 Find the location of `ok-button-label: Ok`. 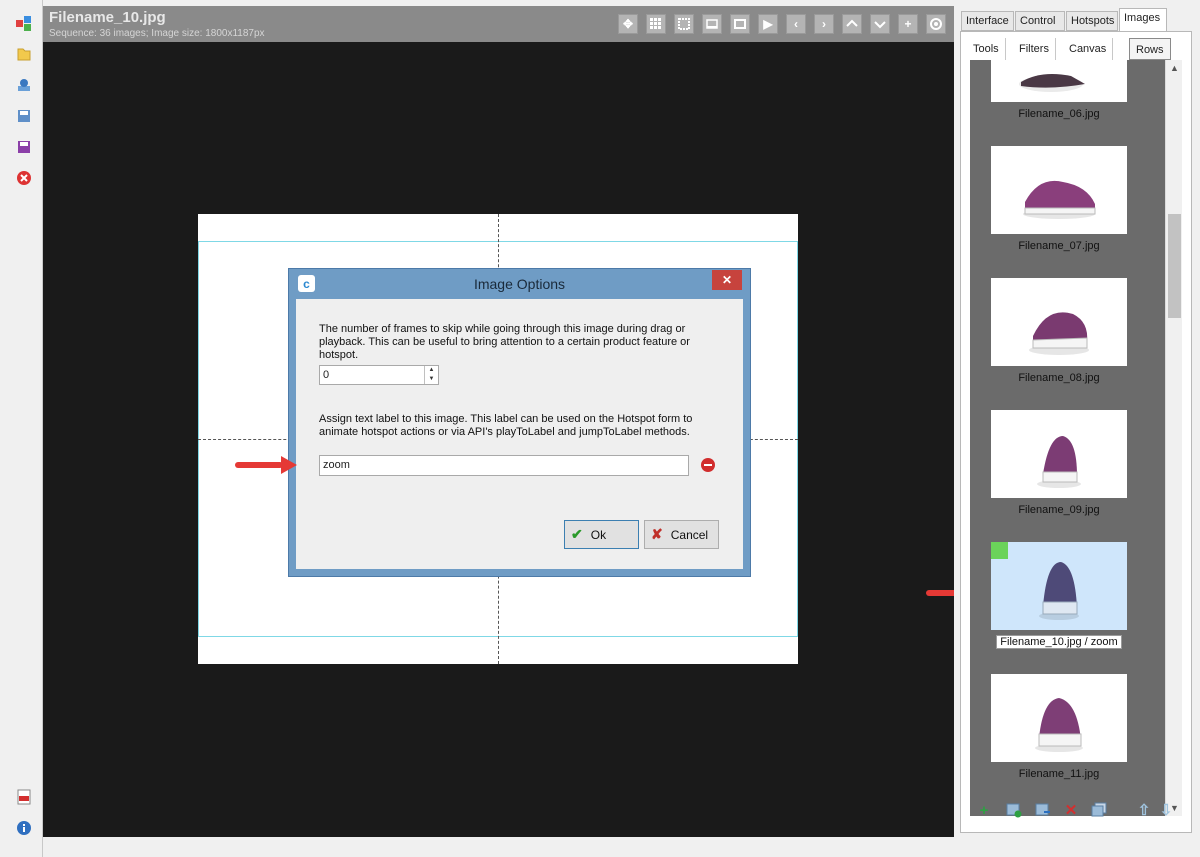

ok-button-label: Ok is located at coordinates (598, 534).